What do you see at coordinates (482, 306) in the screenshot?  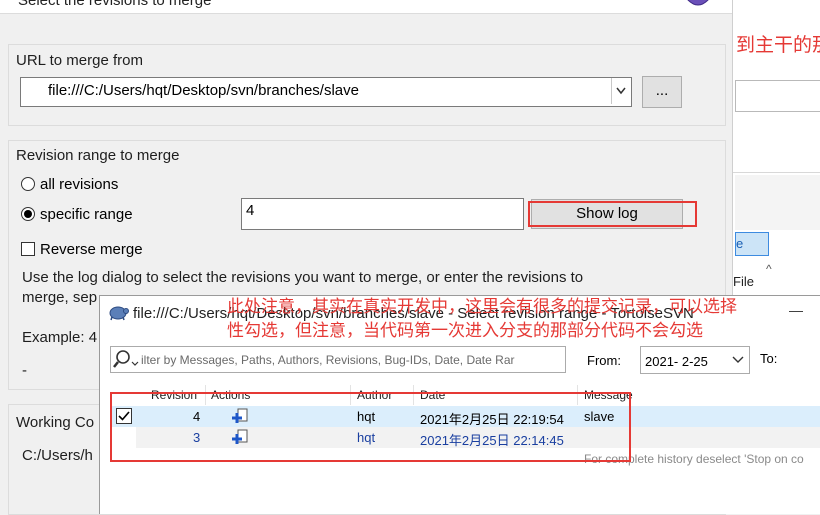 I see `annotation-line1: 此处注意，其实在真实开发中，这里会有很多的提交记录，可以选择` at bounding box center [482, 306].